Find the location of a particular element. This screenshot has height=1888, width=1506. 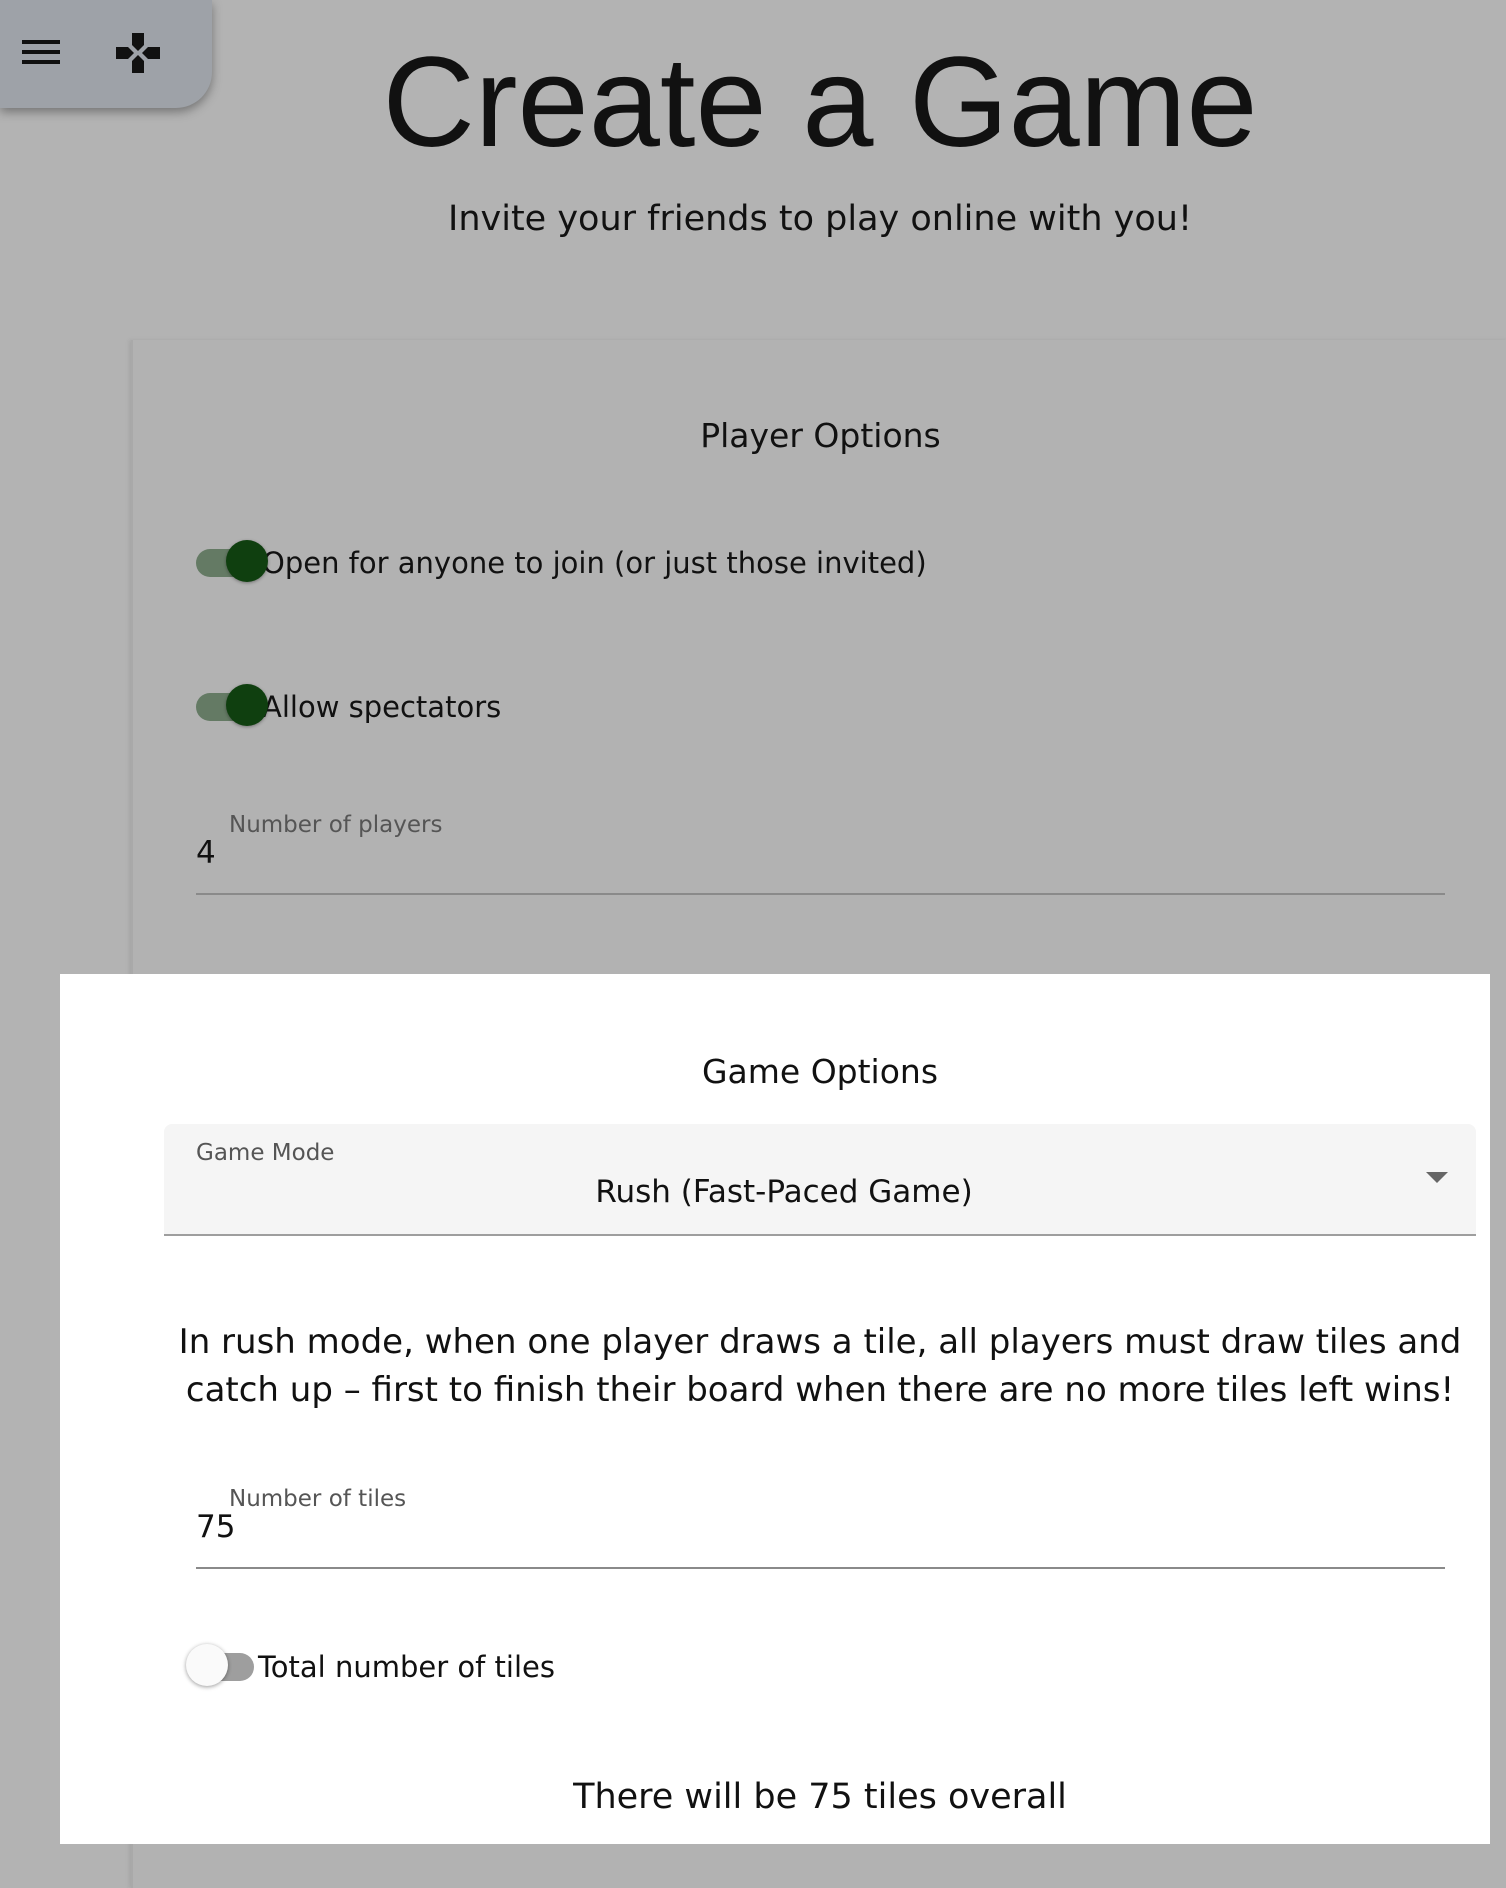

number-of-tiles-field: Number of tiles 75 is located at coordinates (820, 1534).